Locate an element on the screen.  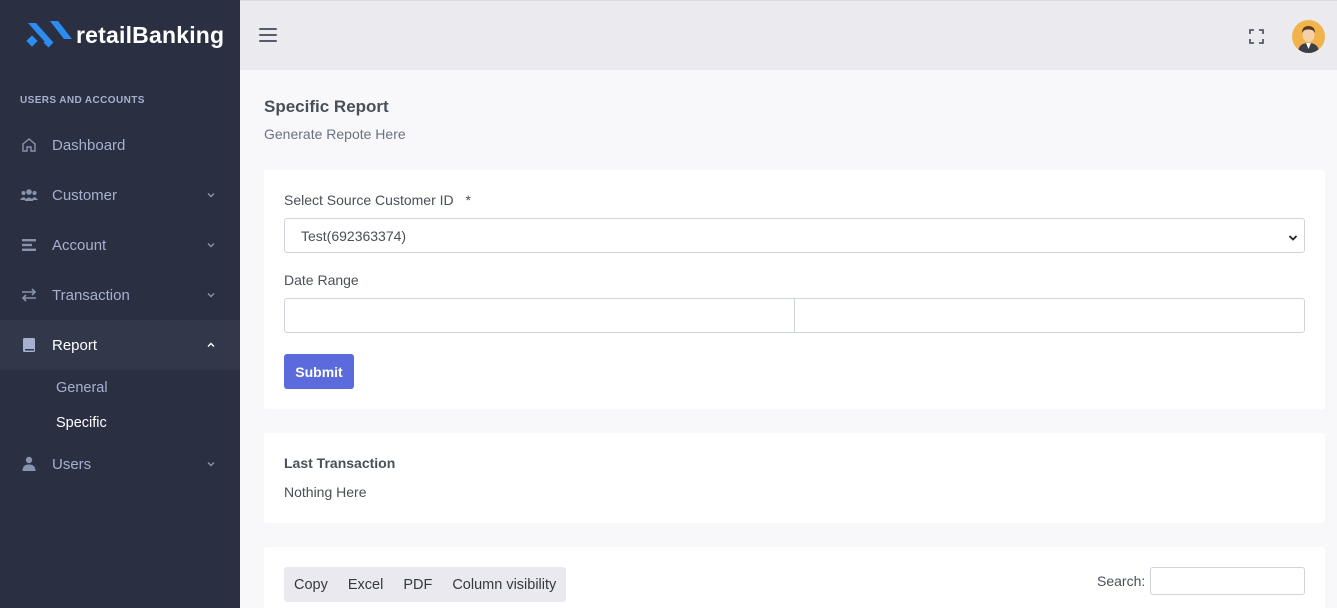
page-subtitle: Generate Repote Here is located at coordinates (335, 134).